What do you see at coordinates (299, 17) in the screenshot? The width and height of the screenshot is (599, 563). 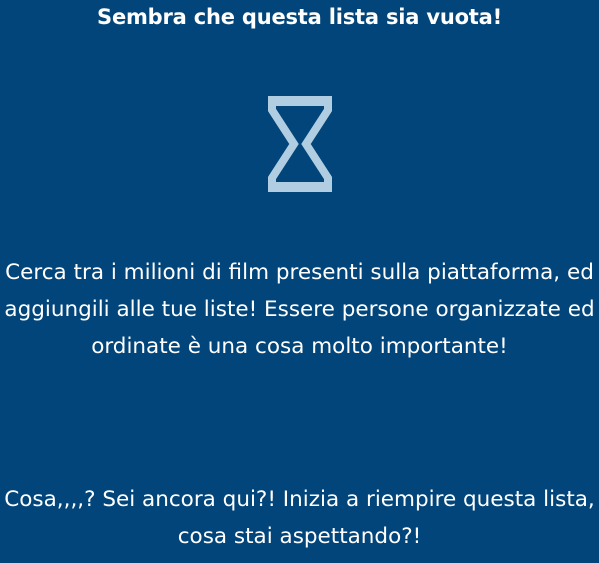 I see `empty-list-title: Sembra che questa lista sia vuota!` at bounding box center [299, 17].